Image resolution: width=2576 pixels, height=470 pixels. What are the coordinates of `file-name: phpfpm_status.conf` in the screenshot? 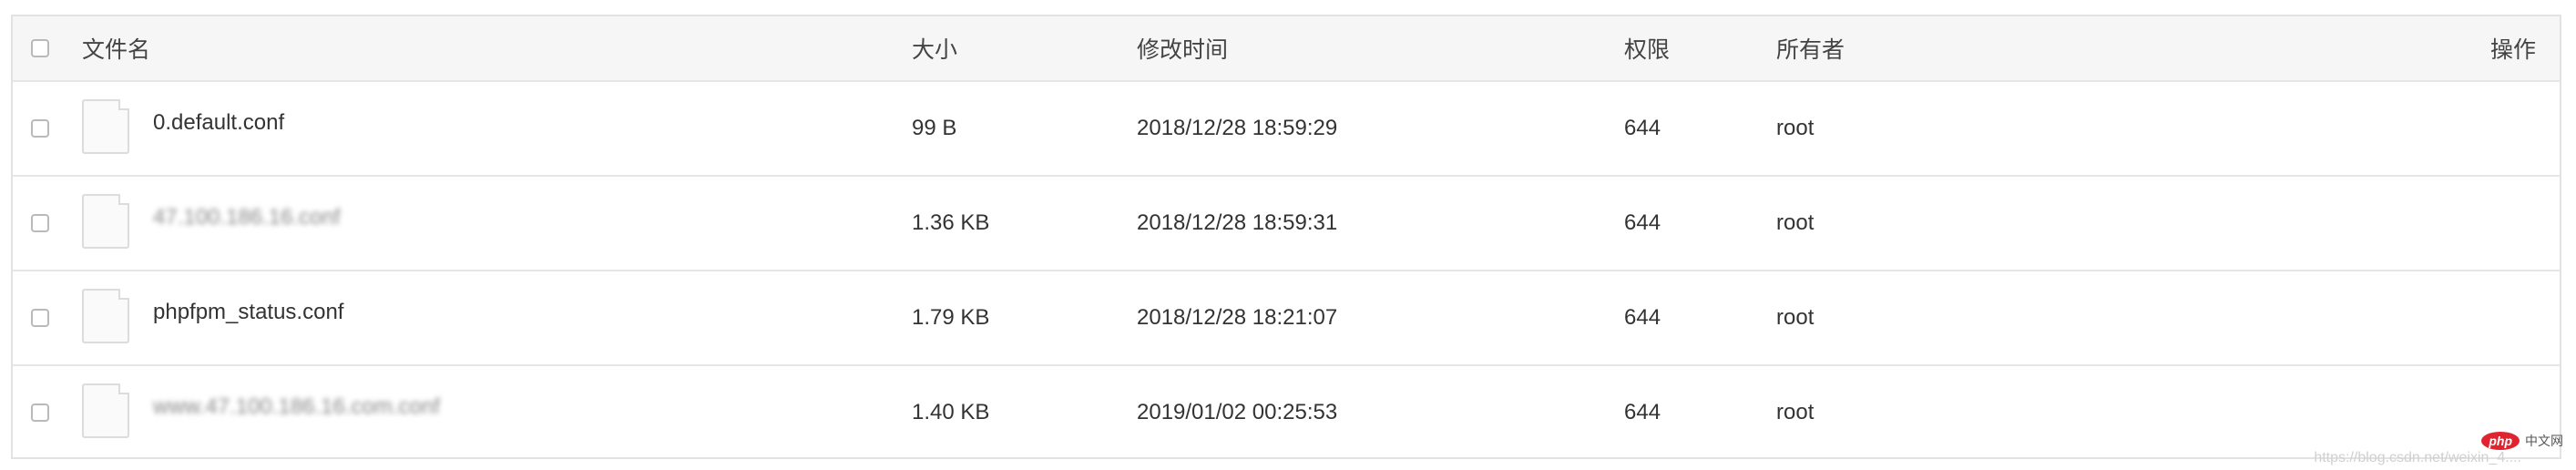 It's located at (248, 312).